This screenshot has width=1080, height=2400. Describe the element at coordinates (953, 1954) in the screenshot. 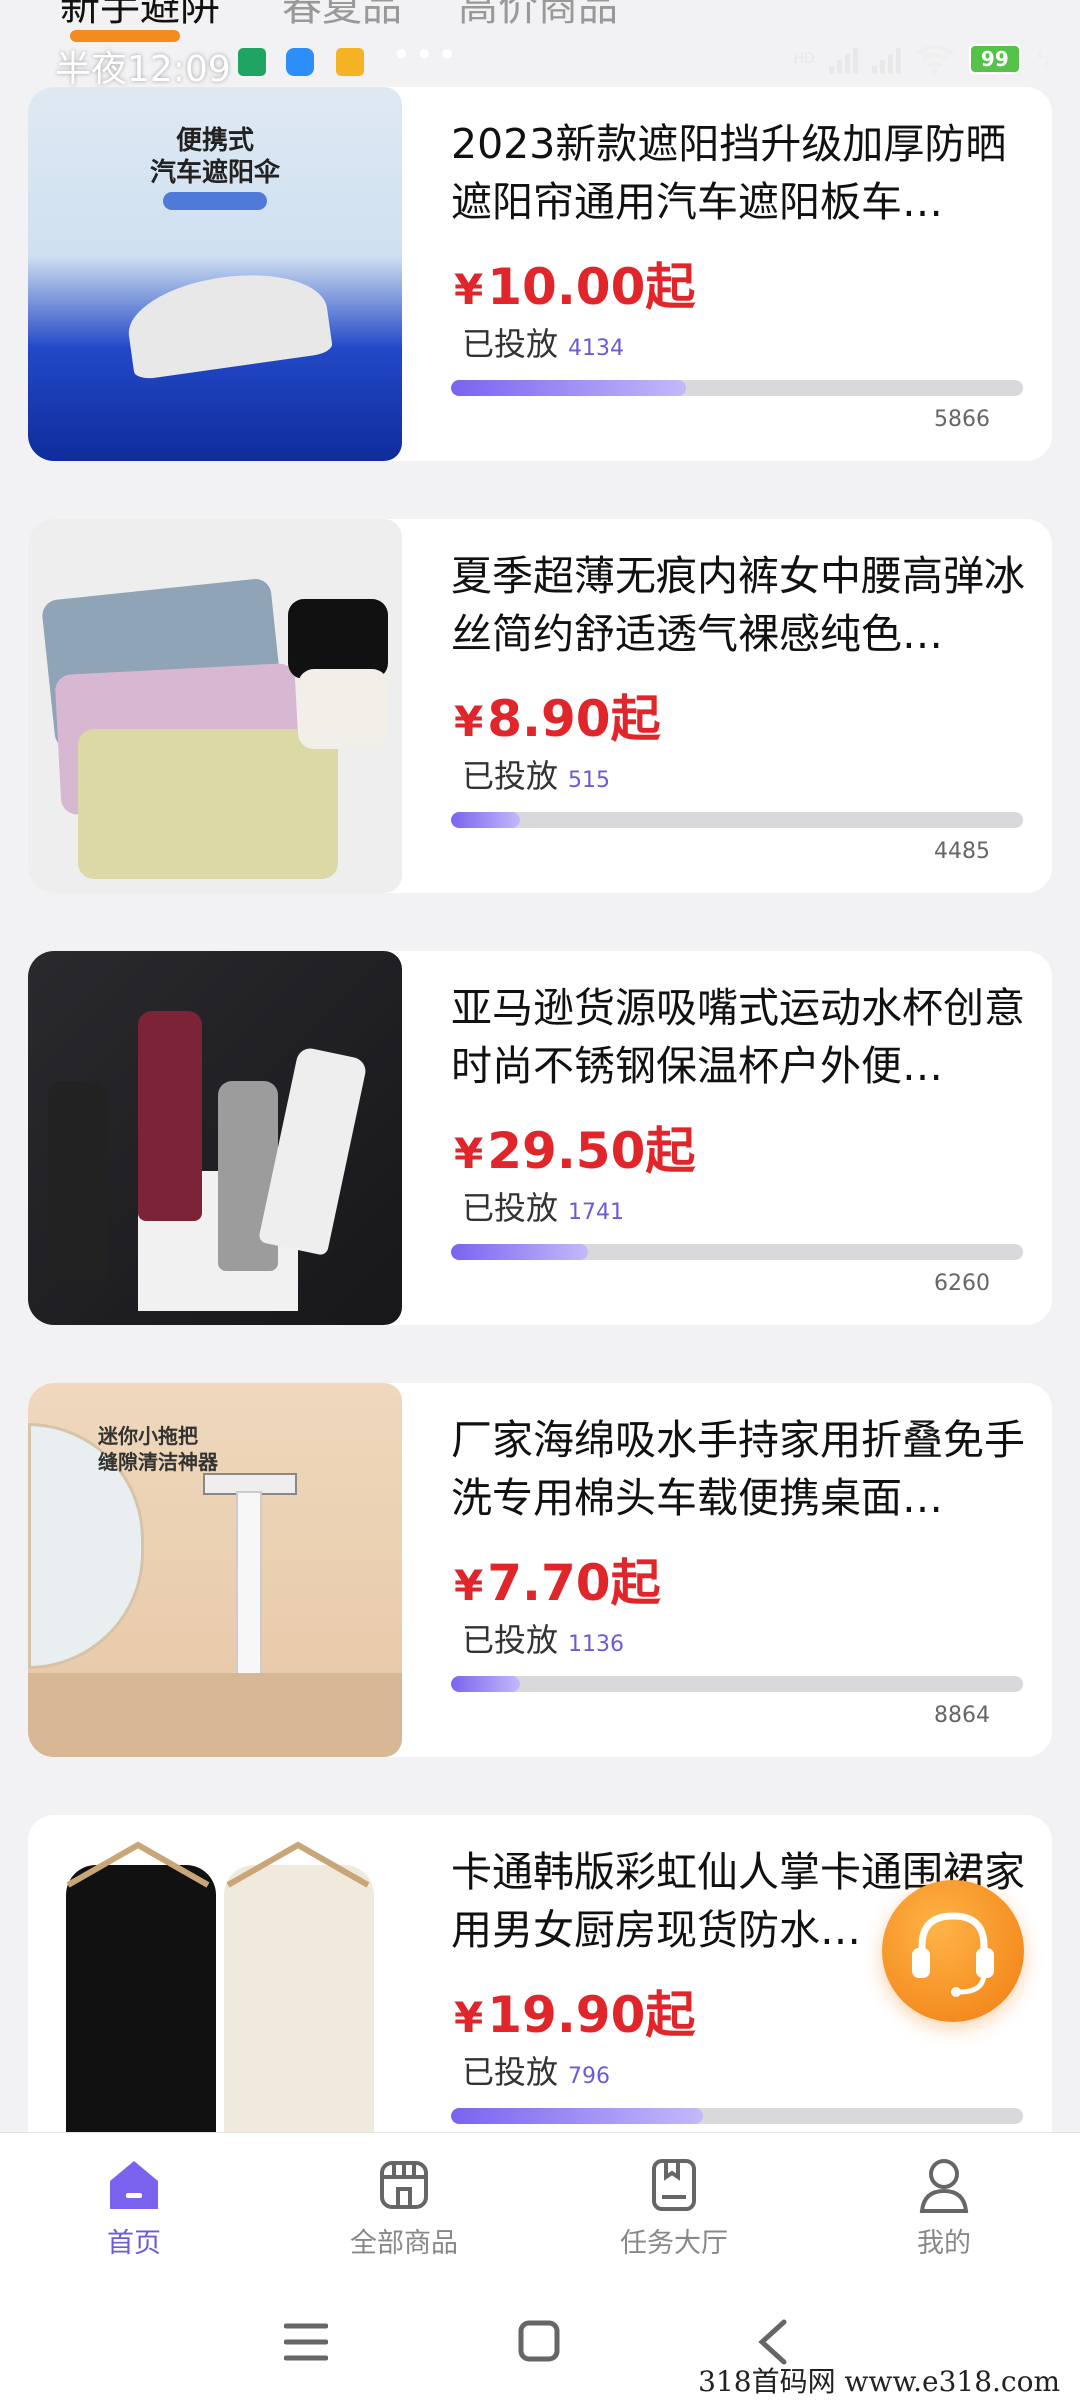

I see `headset-icon` at that location.